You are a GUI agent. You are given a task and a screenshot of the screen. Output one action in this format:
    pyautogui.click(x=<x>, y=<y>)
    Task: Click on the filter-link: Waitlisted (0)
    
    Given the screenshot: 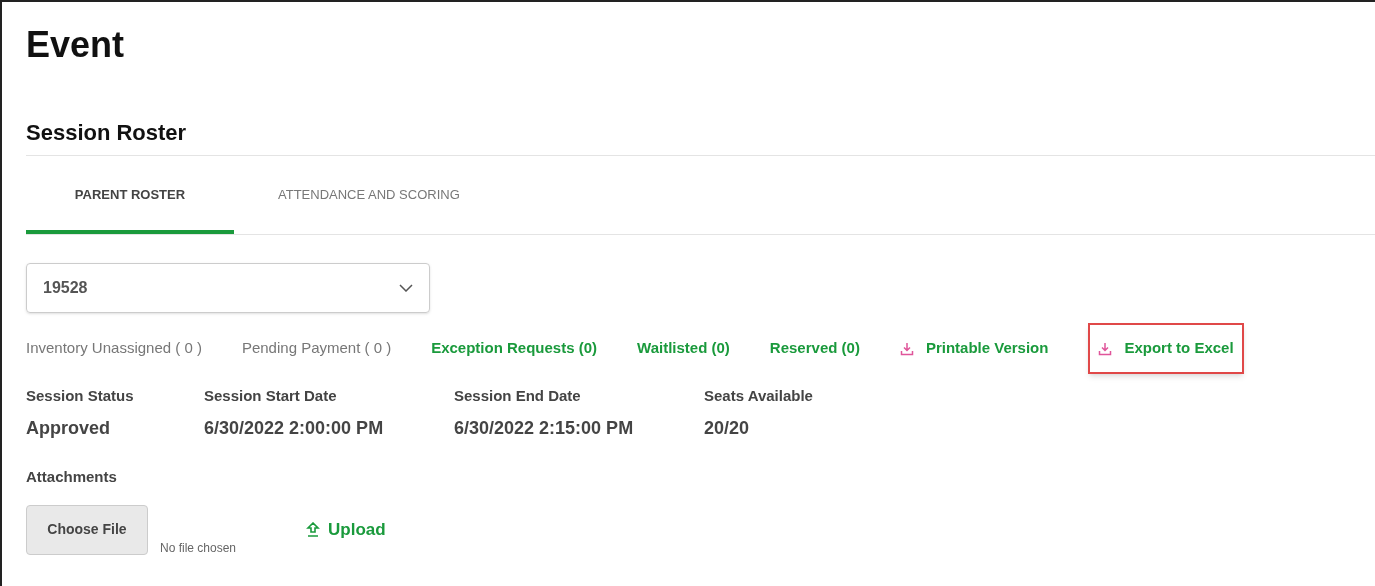 What is the action you would take?
    pyautogui.click(x=683, y=348)
    